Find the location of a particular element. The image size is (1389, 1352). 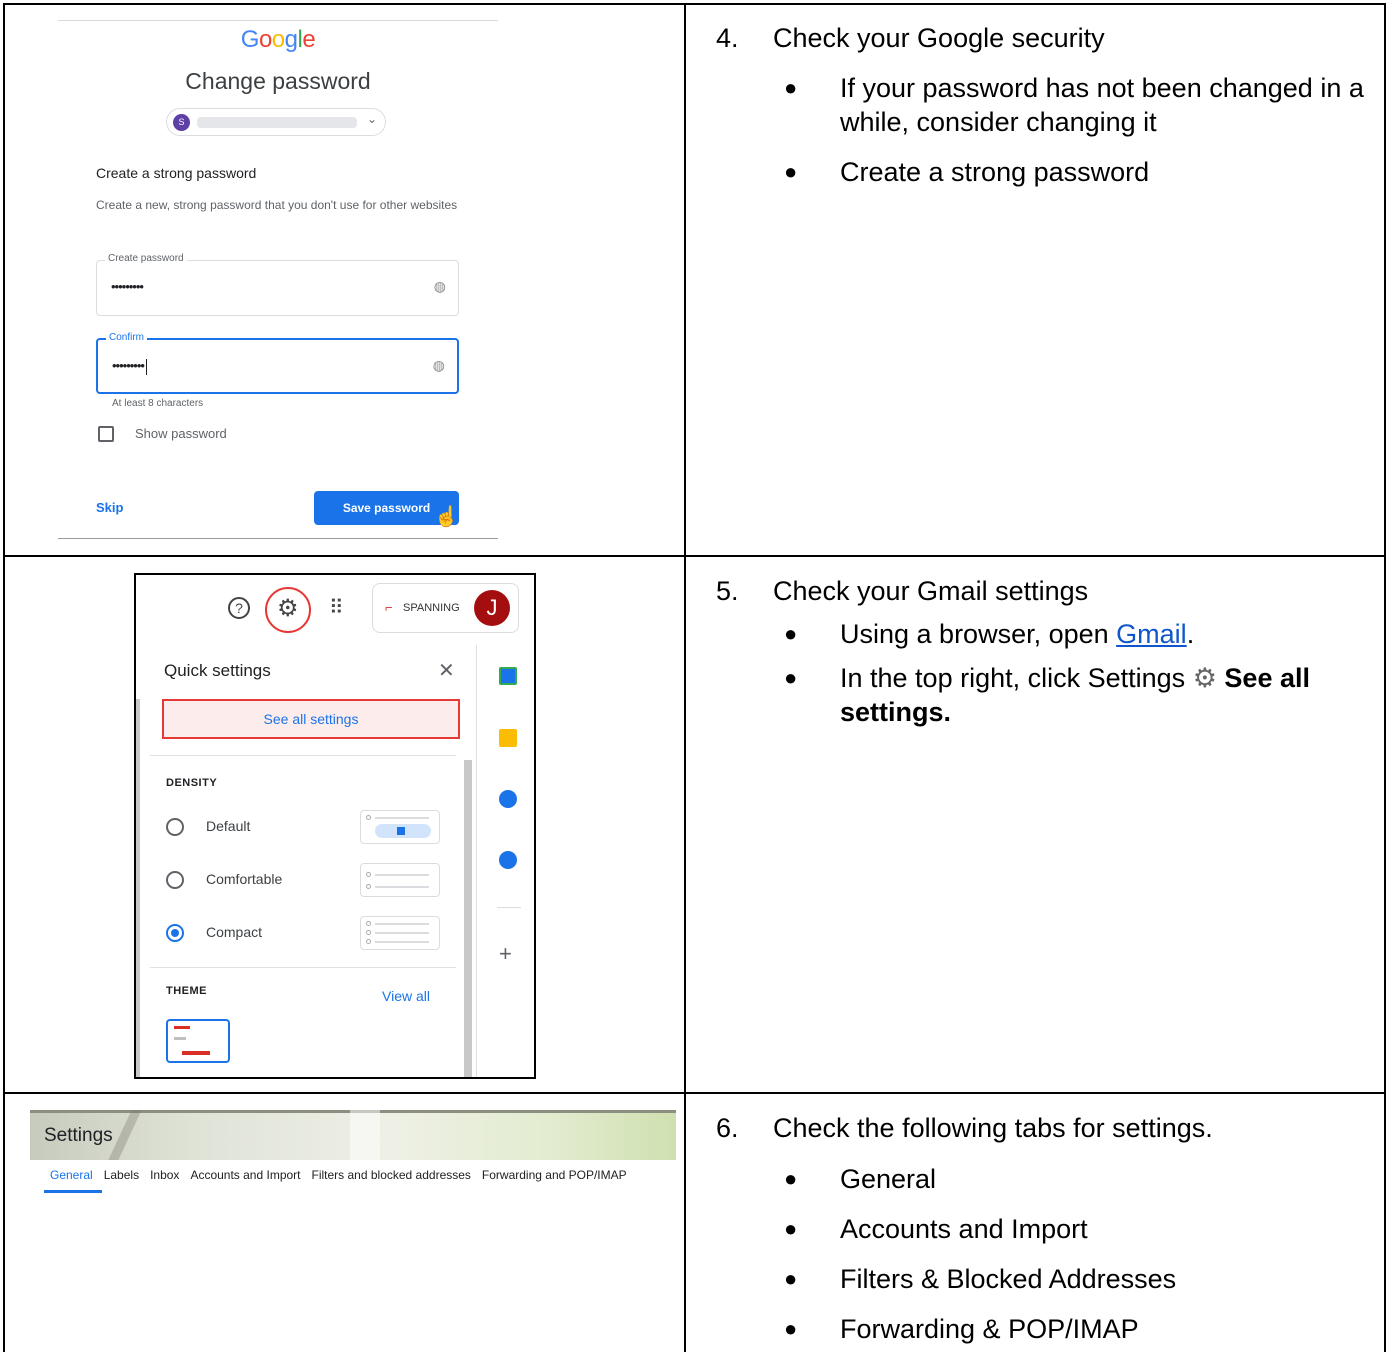

tab-labels: Labels is located at coordinates (121, 1175).